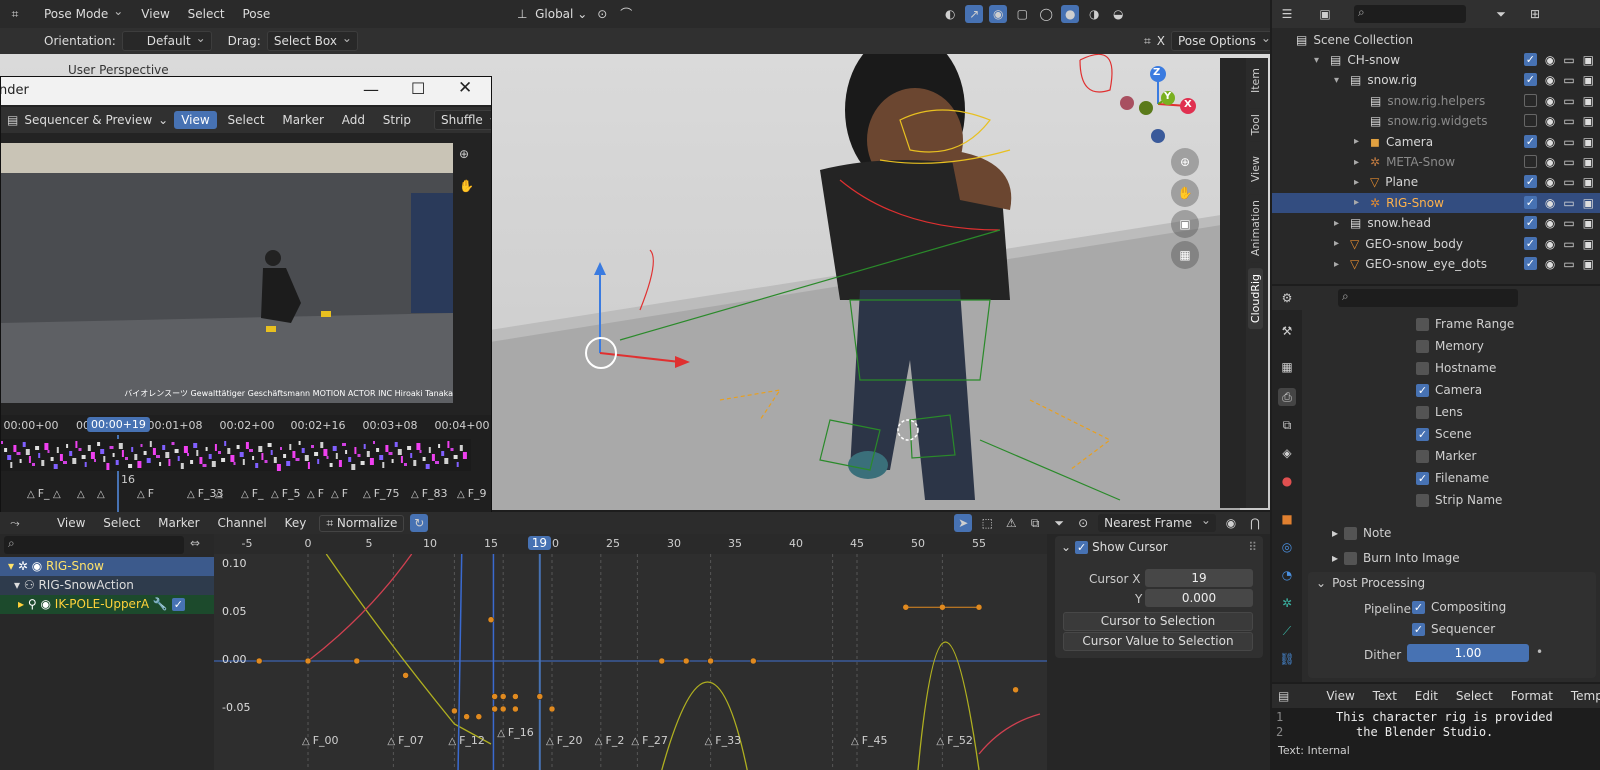  I want to click on object-tab-icon: ■, so click(1287, 519).